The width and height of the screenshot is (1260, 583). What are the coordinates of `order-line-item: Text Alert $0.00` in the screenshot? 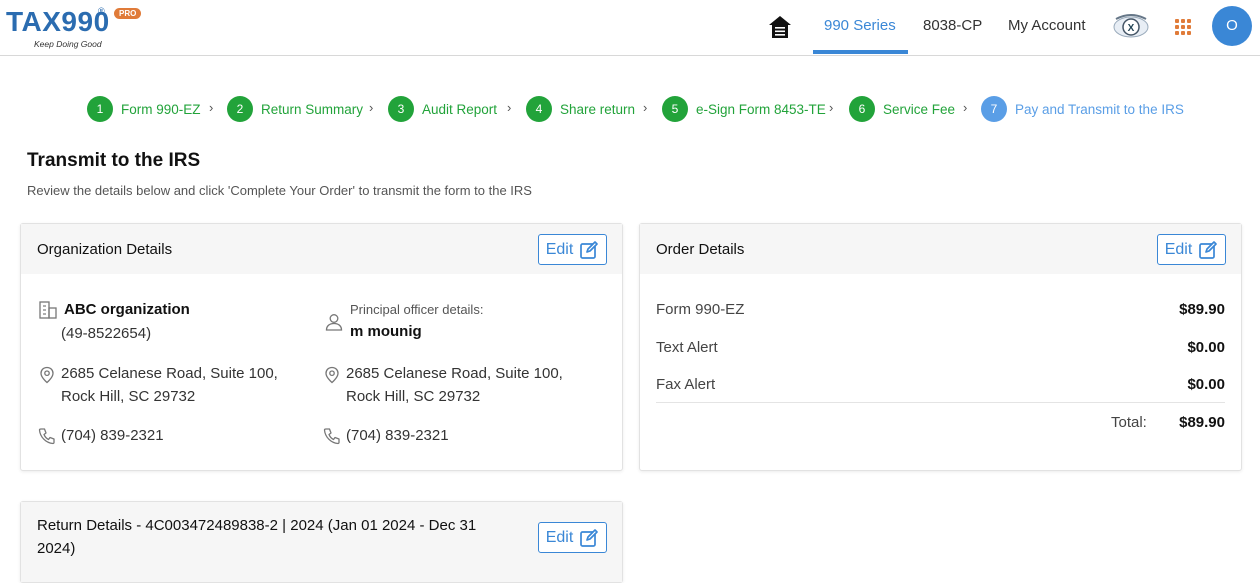 It's located at (940, 350).